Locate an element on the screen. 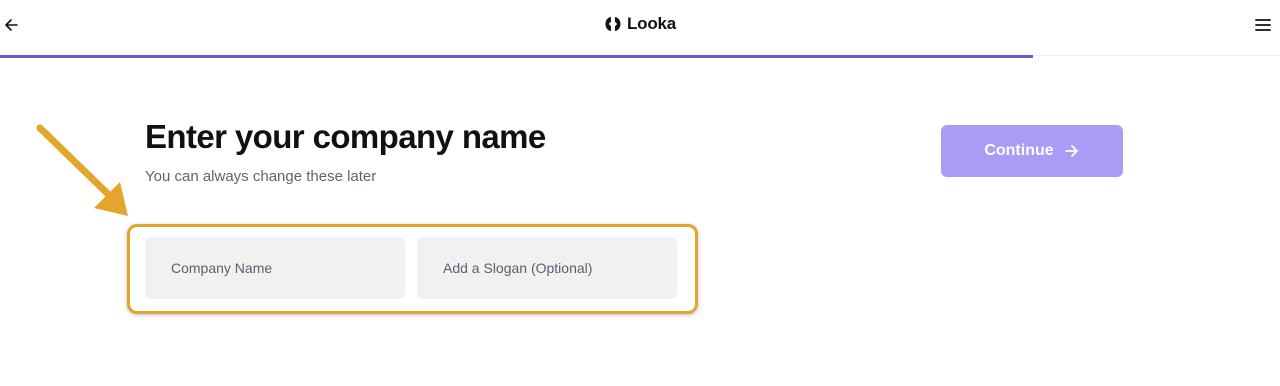  progress-bar-fill is located at coordinates (516, 56).